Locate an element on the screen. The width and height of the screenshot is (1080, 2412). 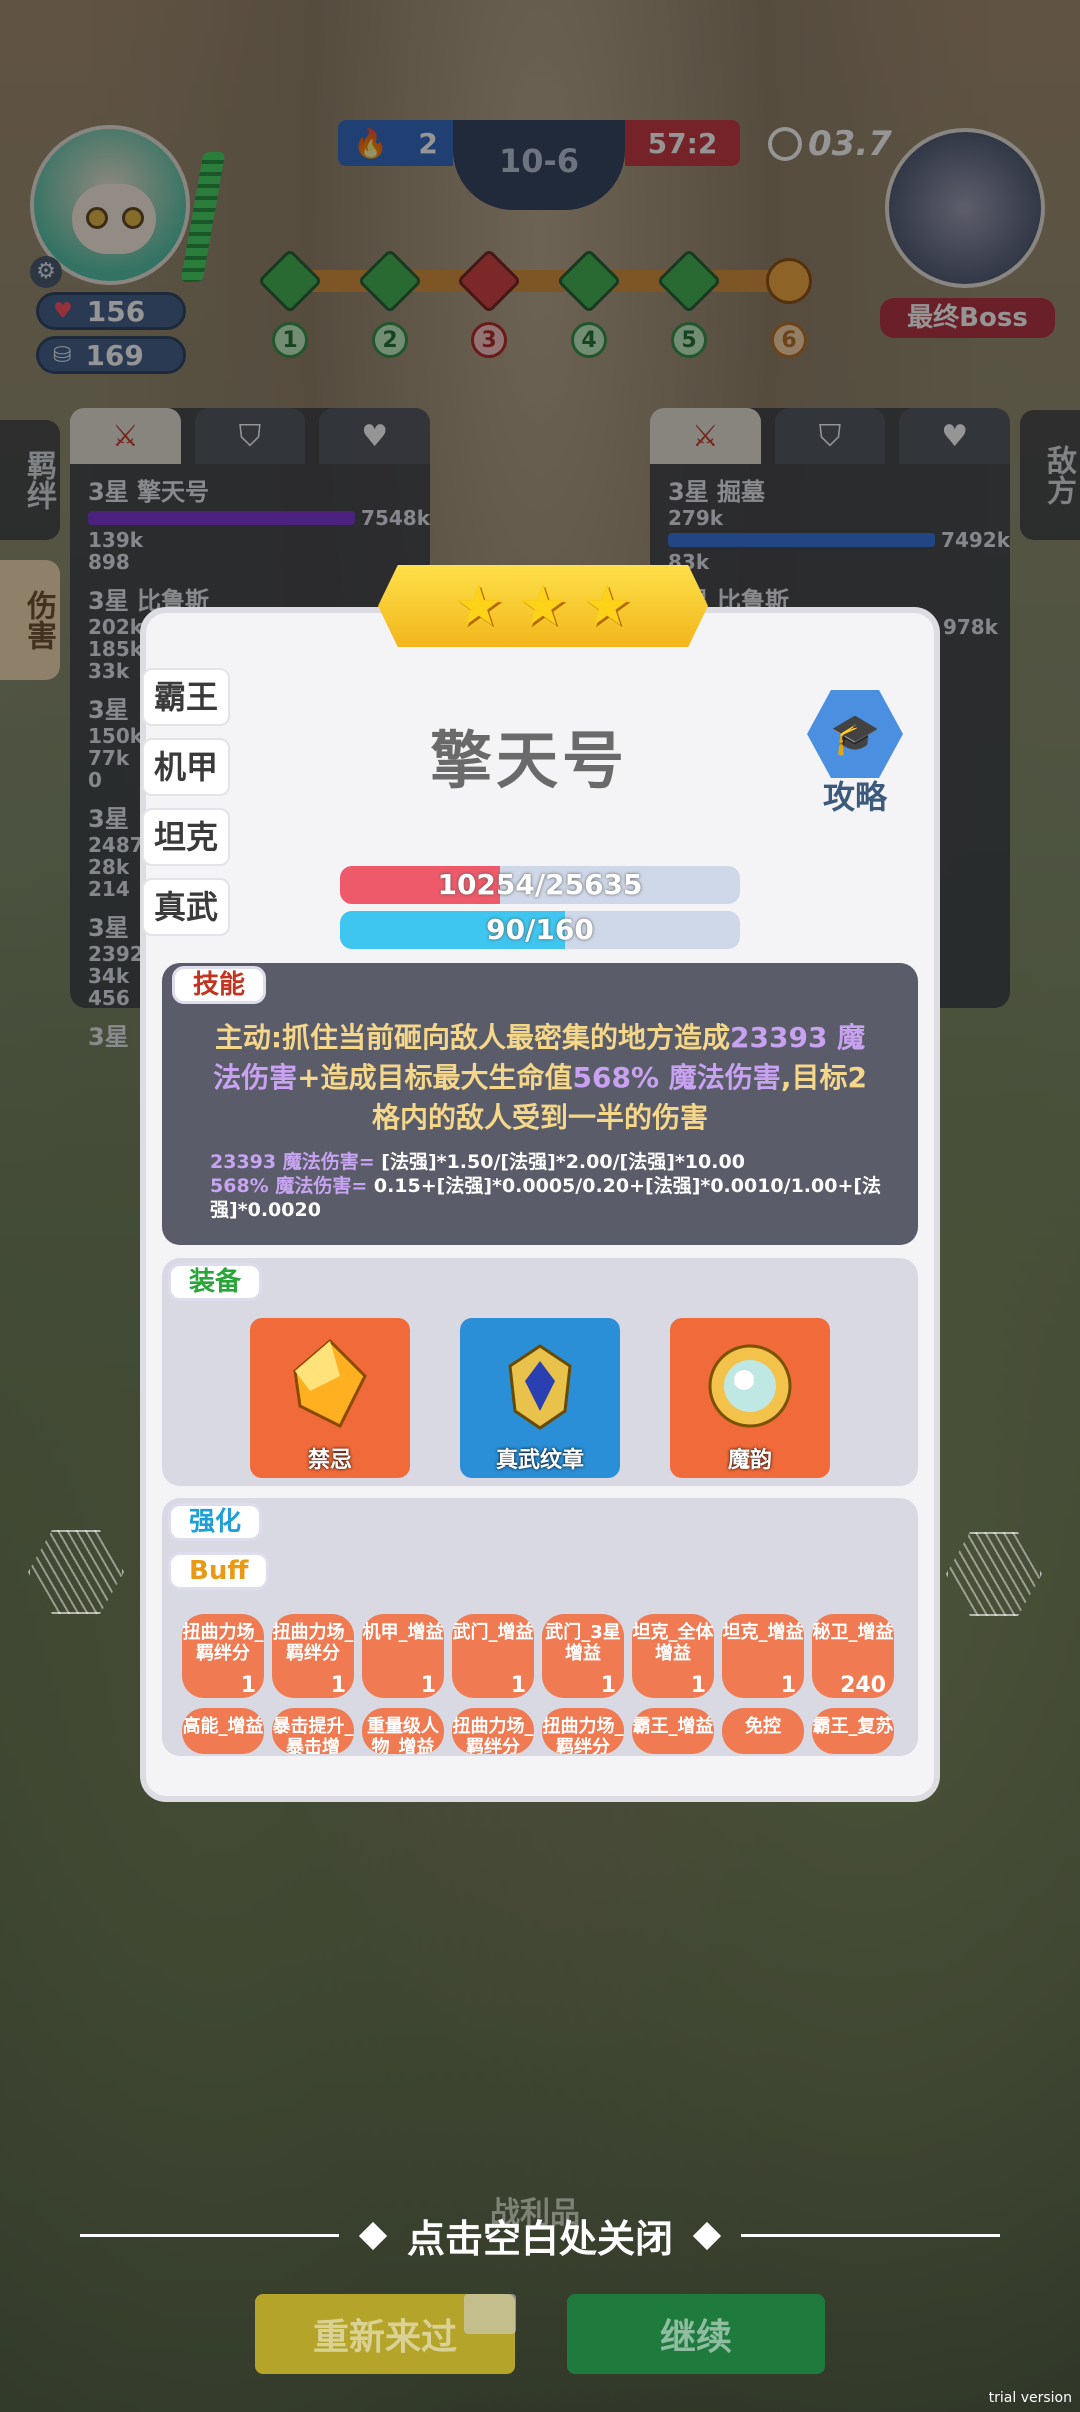
close-hint: 点击空白处关闭 is located at coordinates (540, 2235).